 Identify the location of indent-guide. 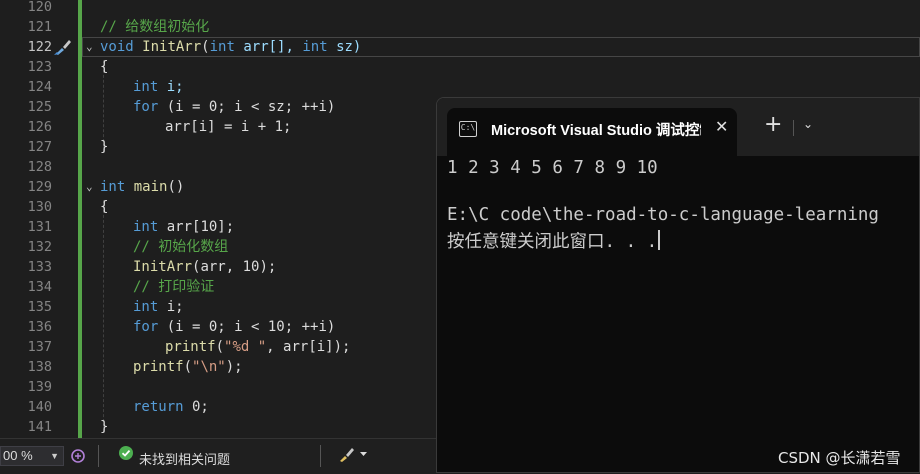
(103, 316).